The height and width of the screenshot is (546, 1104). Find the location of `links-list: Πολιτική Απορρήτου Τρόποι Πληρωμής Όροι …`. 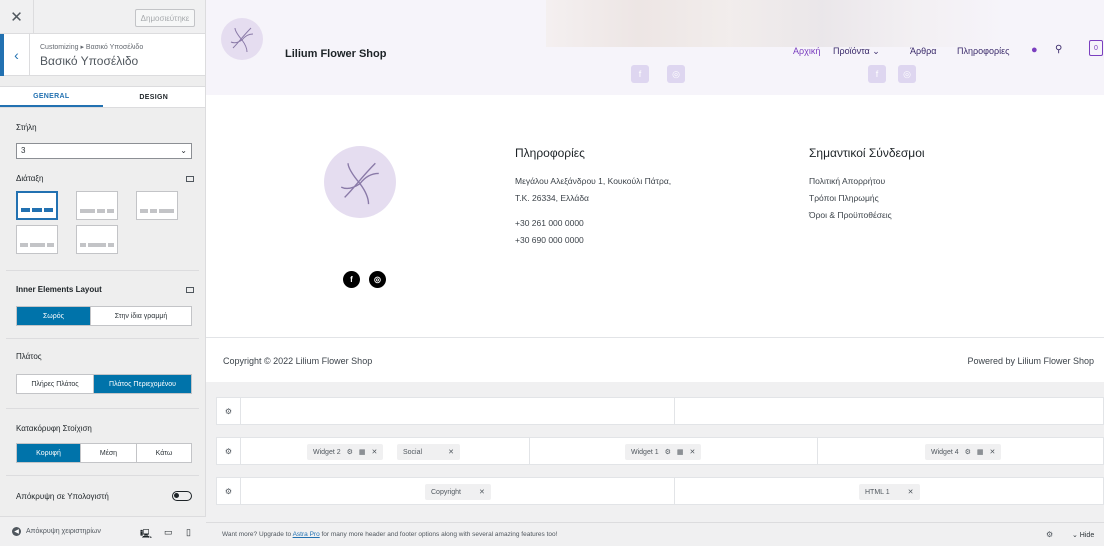

links-list: Πολιτική Απορρήτου Τρόποι Πληρωμής Όροι … is located at coordinates (850, 198).